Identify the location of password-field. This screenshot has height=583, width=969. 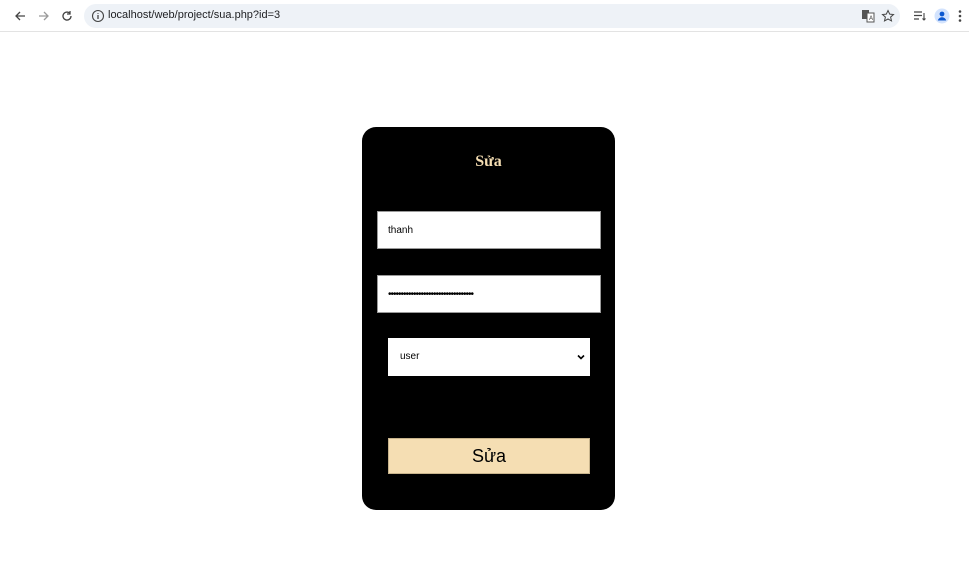
(489, 294).